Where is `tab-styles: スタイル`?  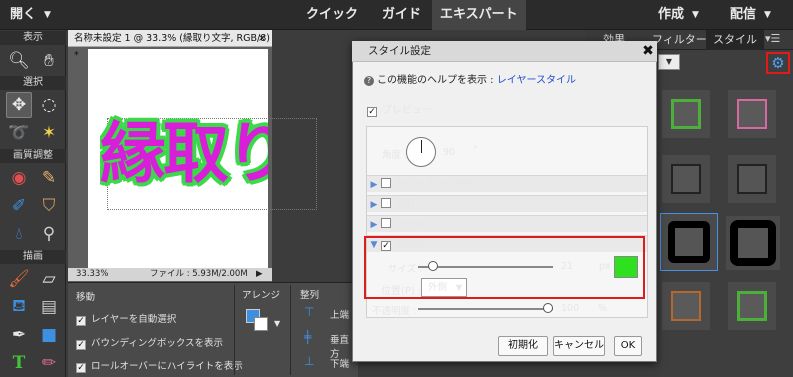 tab-styles: スタイル is located at coordinates (735, 40).